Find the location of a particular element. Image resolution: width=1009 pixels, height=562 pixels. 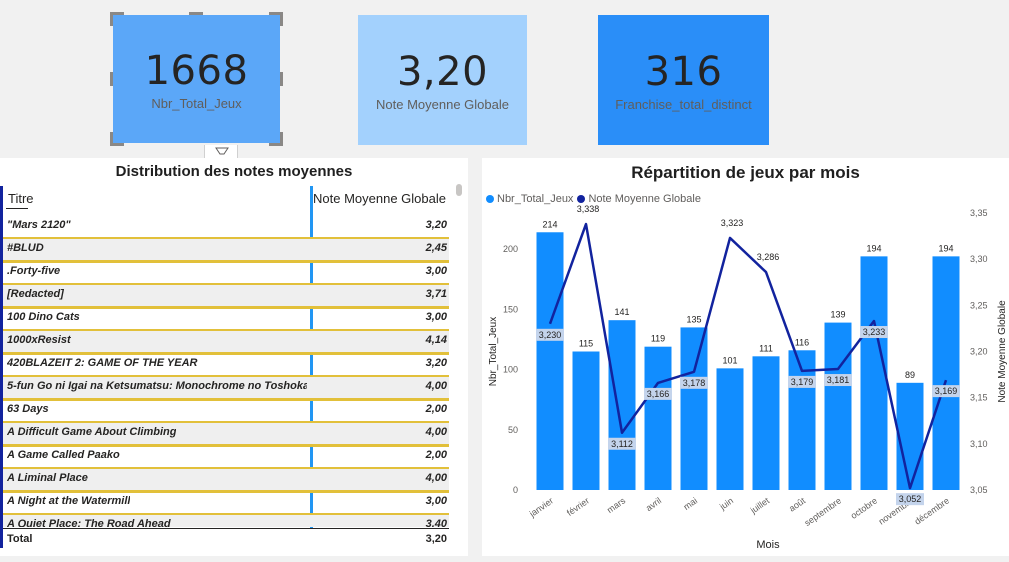

kpi-card-franchises: 316 Franchise_total_distinct is located at coordinates (683, 80).